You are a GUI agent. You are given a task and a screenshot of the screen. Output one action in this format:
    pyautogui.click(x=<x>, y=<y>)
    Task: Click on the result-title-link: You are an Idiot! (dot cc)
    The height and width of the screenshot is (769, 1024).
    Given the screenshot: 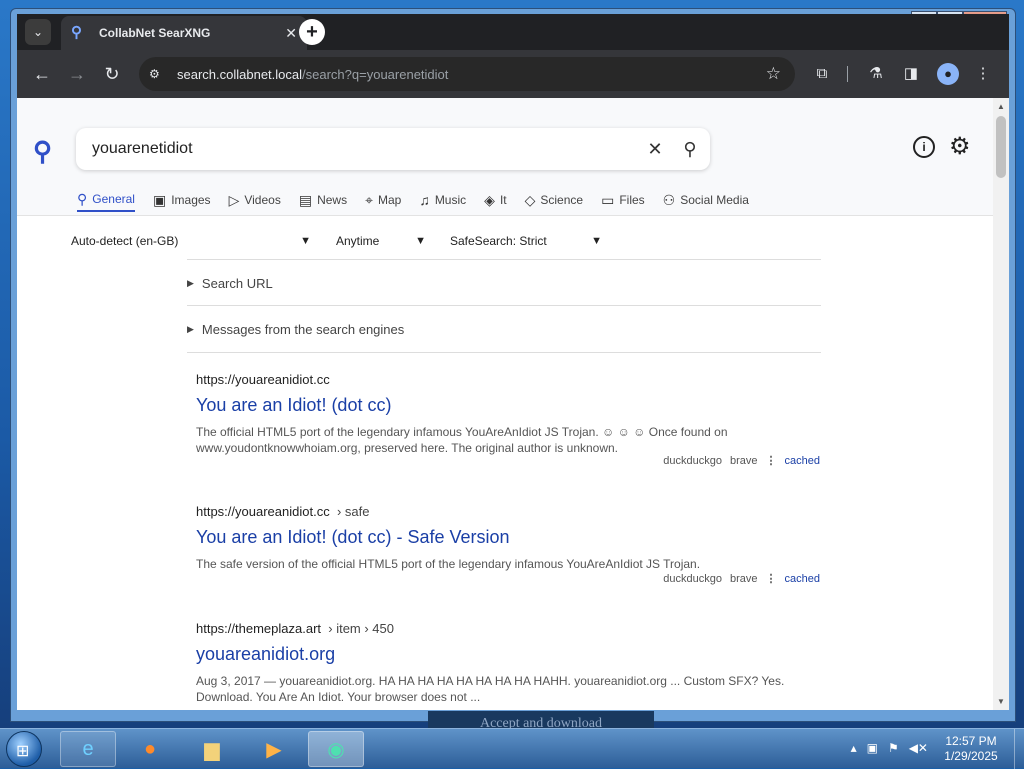 What is the action you would take?
    pyautogui.click(x=506, y=405)
    